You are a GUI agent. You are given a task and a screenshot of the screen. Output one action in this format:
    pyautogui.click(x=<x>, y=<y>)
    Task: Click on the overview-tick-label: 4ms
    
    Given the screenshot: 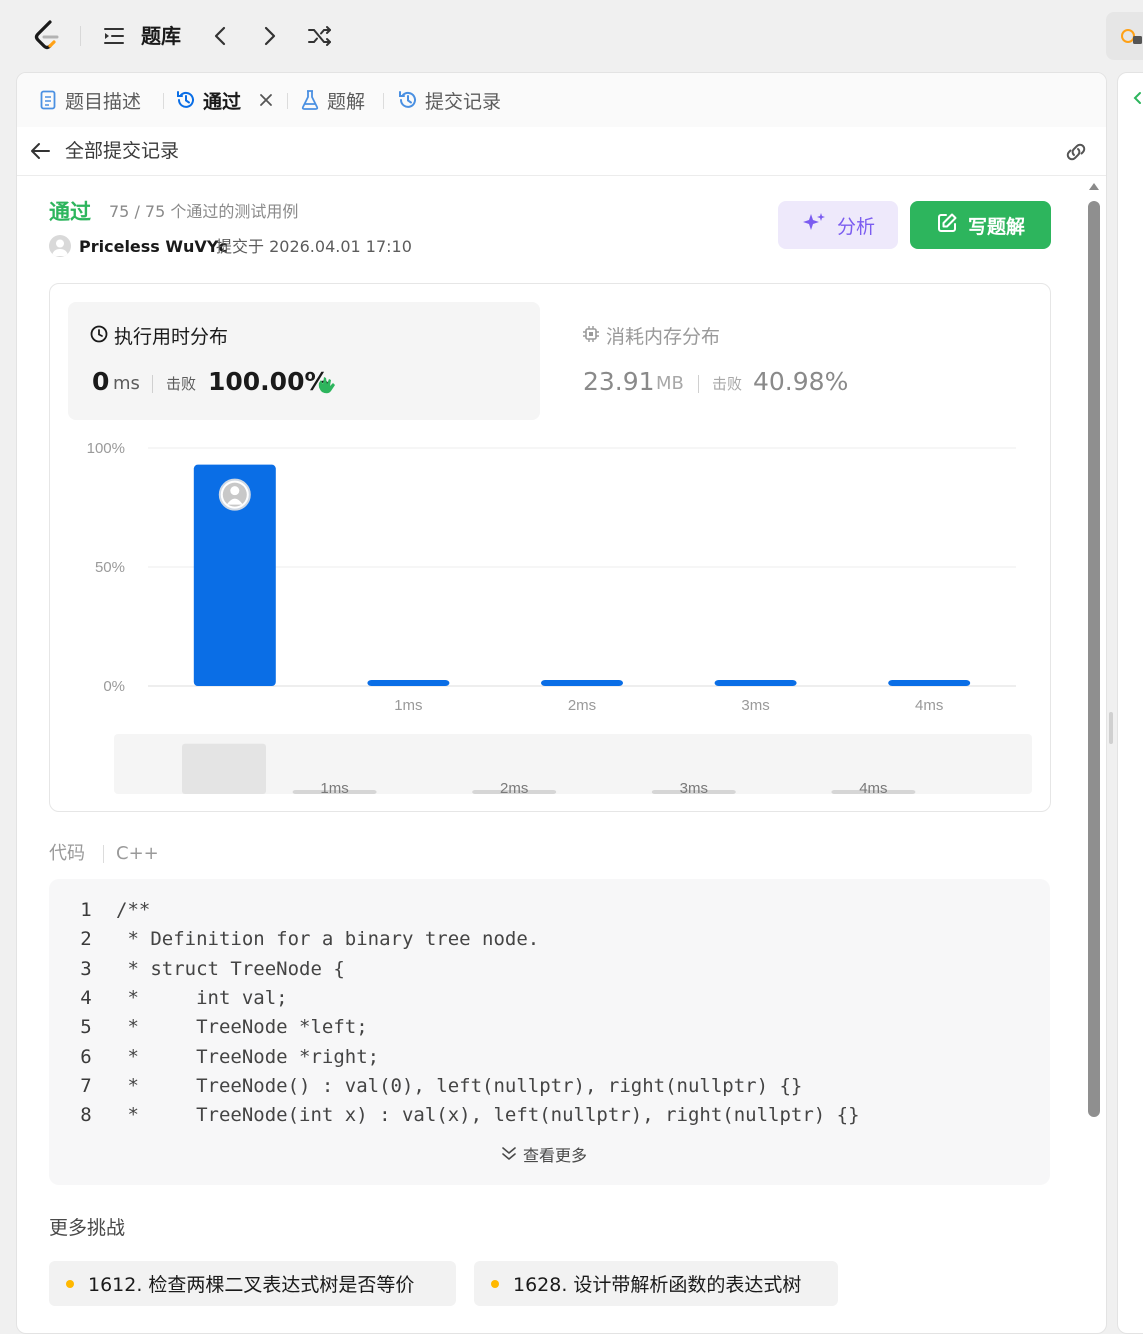 What is the action you would take?
    pyautogui.click(x=873, y=788)
    